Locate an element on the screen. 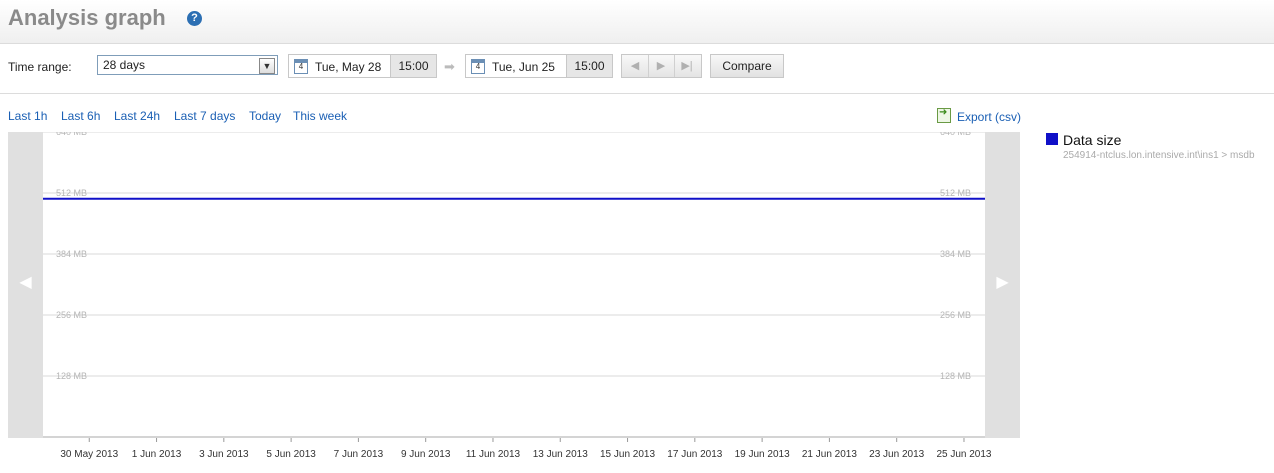 The height and width of the screenshot is (473, 1274). start-time: 15:00 is located at coordinates (413, 66).